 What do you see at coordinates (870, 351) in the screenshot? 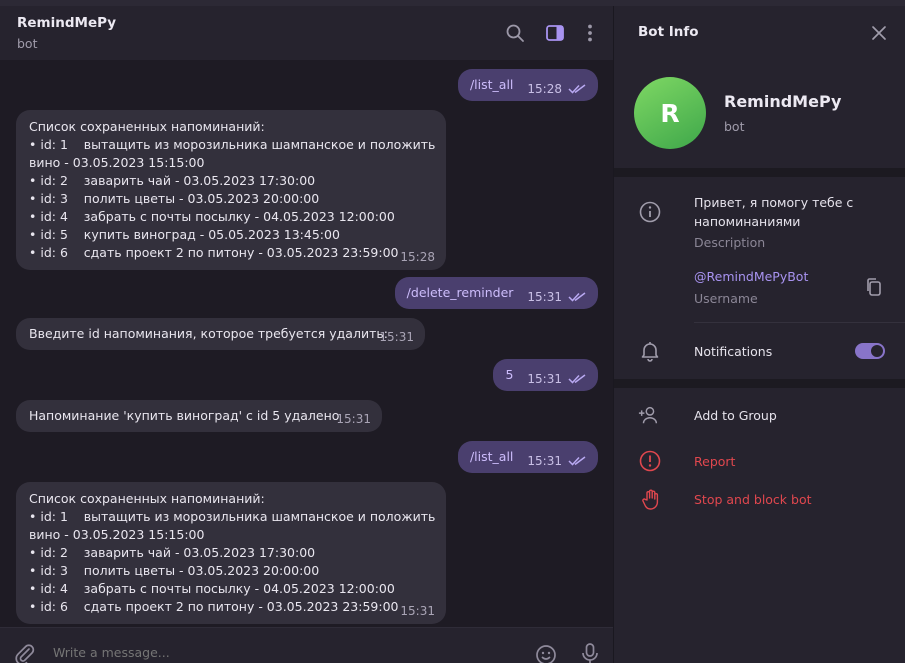
I see `notifications-toggle` at bounding box center [870, 351].